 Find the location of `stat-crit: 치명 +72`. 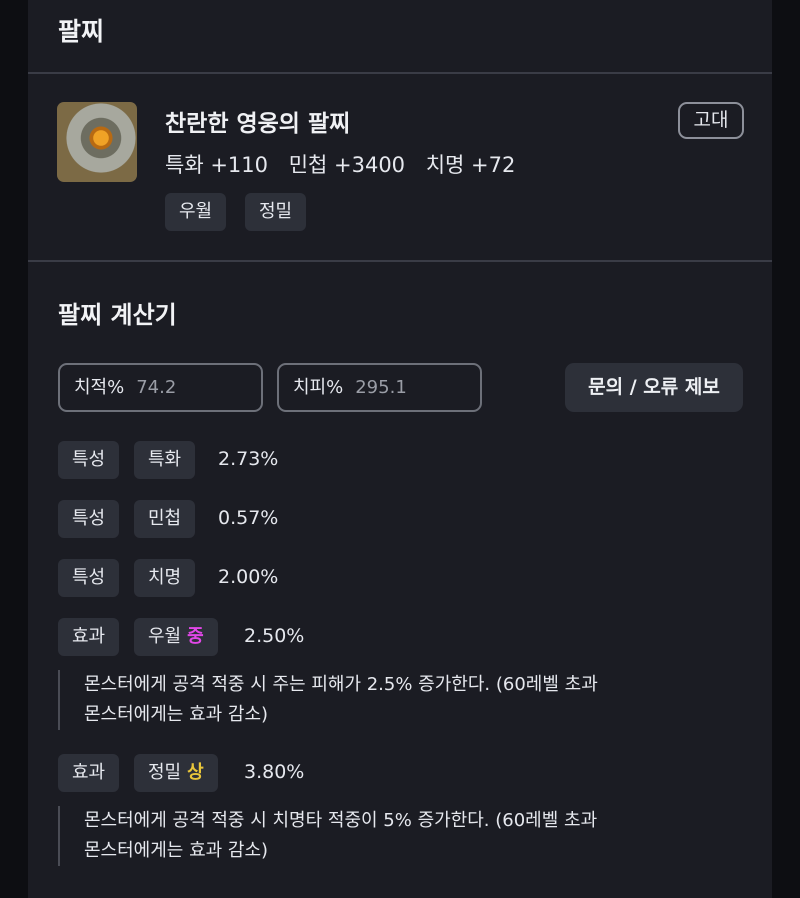

stat-crit: 치명 +72 is located at coordinates (470, 165).